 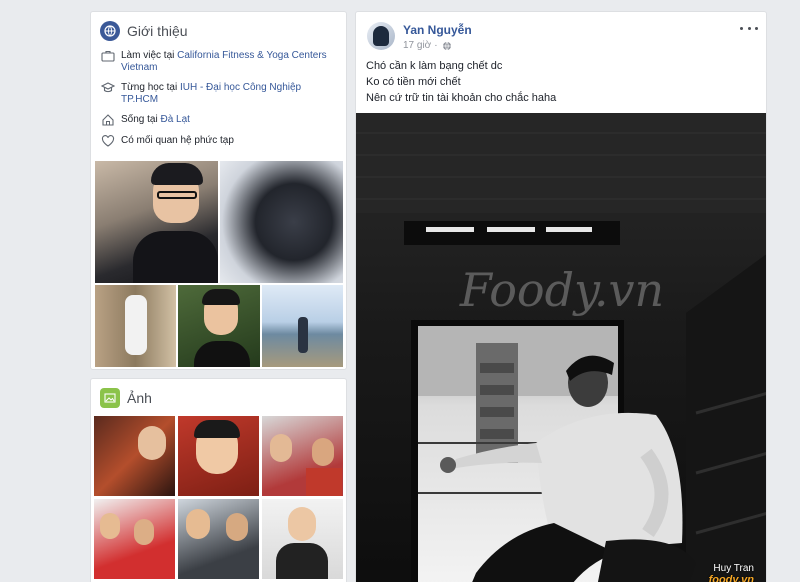 I want to click on heart-icon, so click(x=108, y=141).